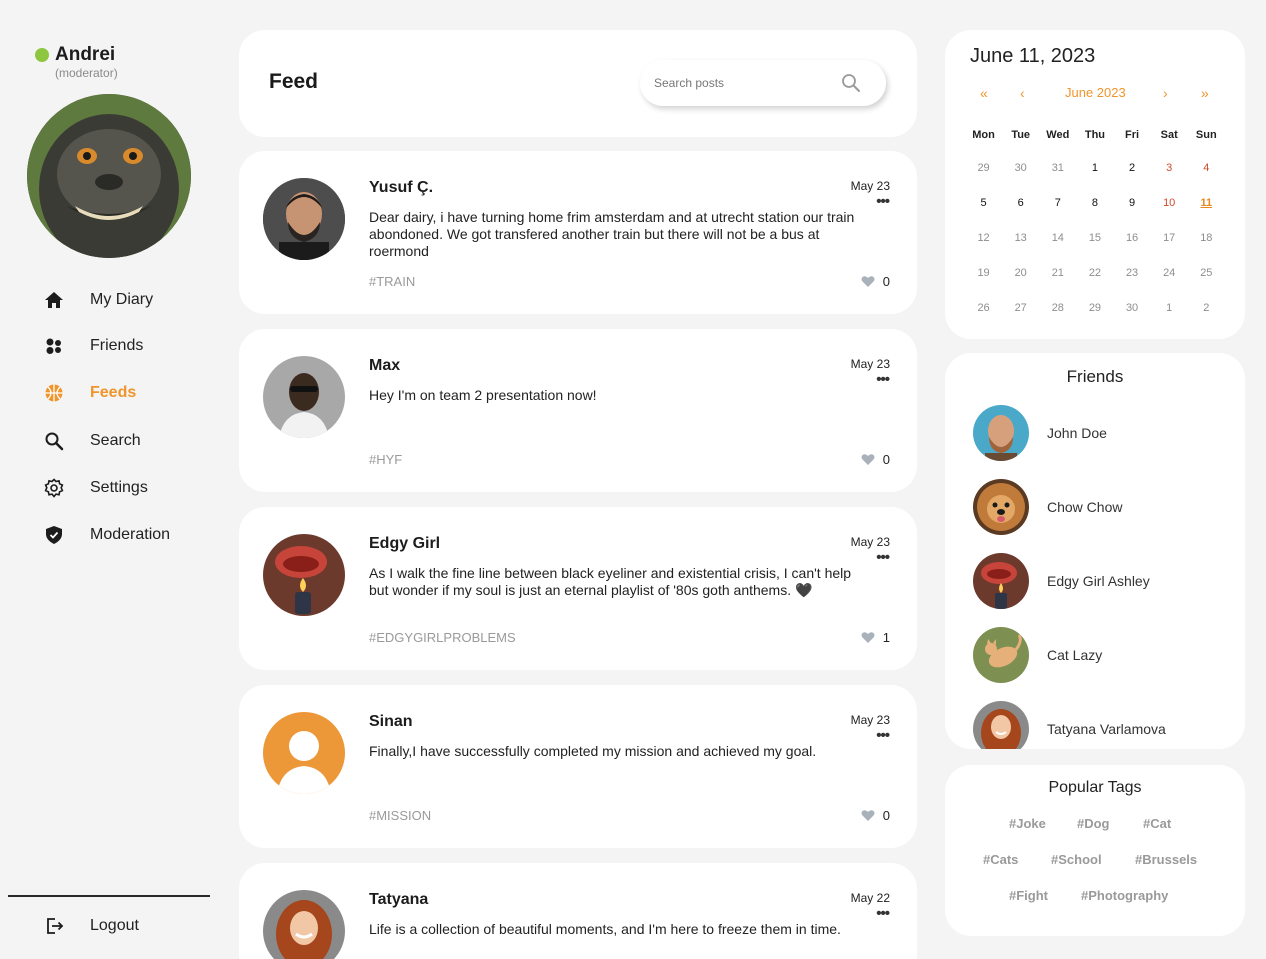  What do you see at coordinates (95, 488) in the screenshot?
I see `nav-item-settings: Settings` at bounding box center [95, 488].